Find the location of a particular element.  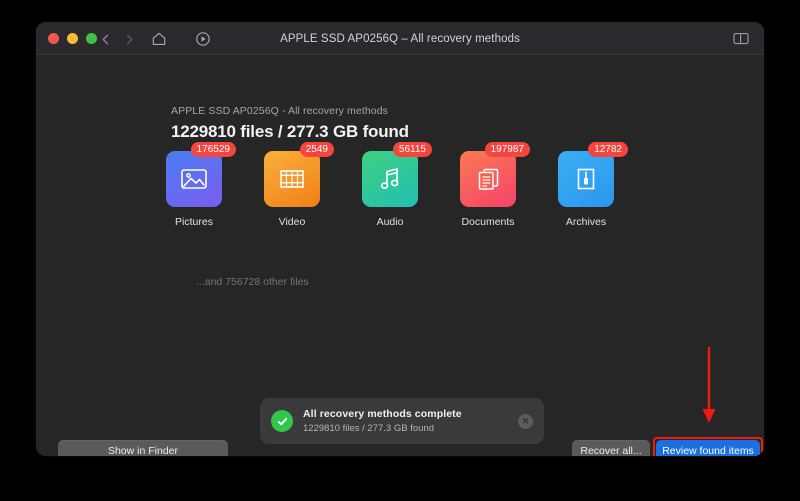

toolbar-icons is located at coordinates (181, 39).